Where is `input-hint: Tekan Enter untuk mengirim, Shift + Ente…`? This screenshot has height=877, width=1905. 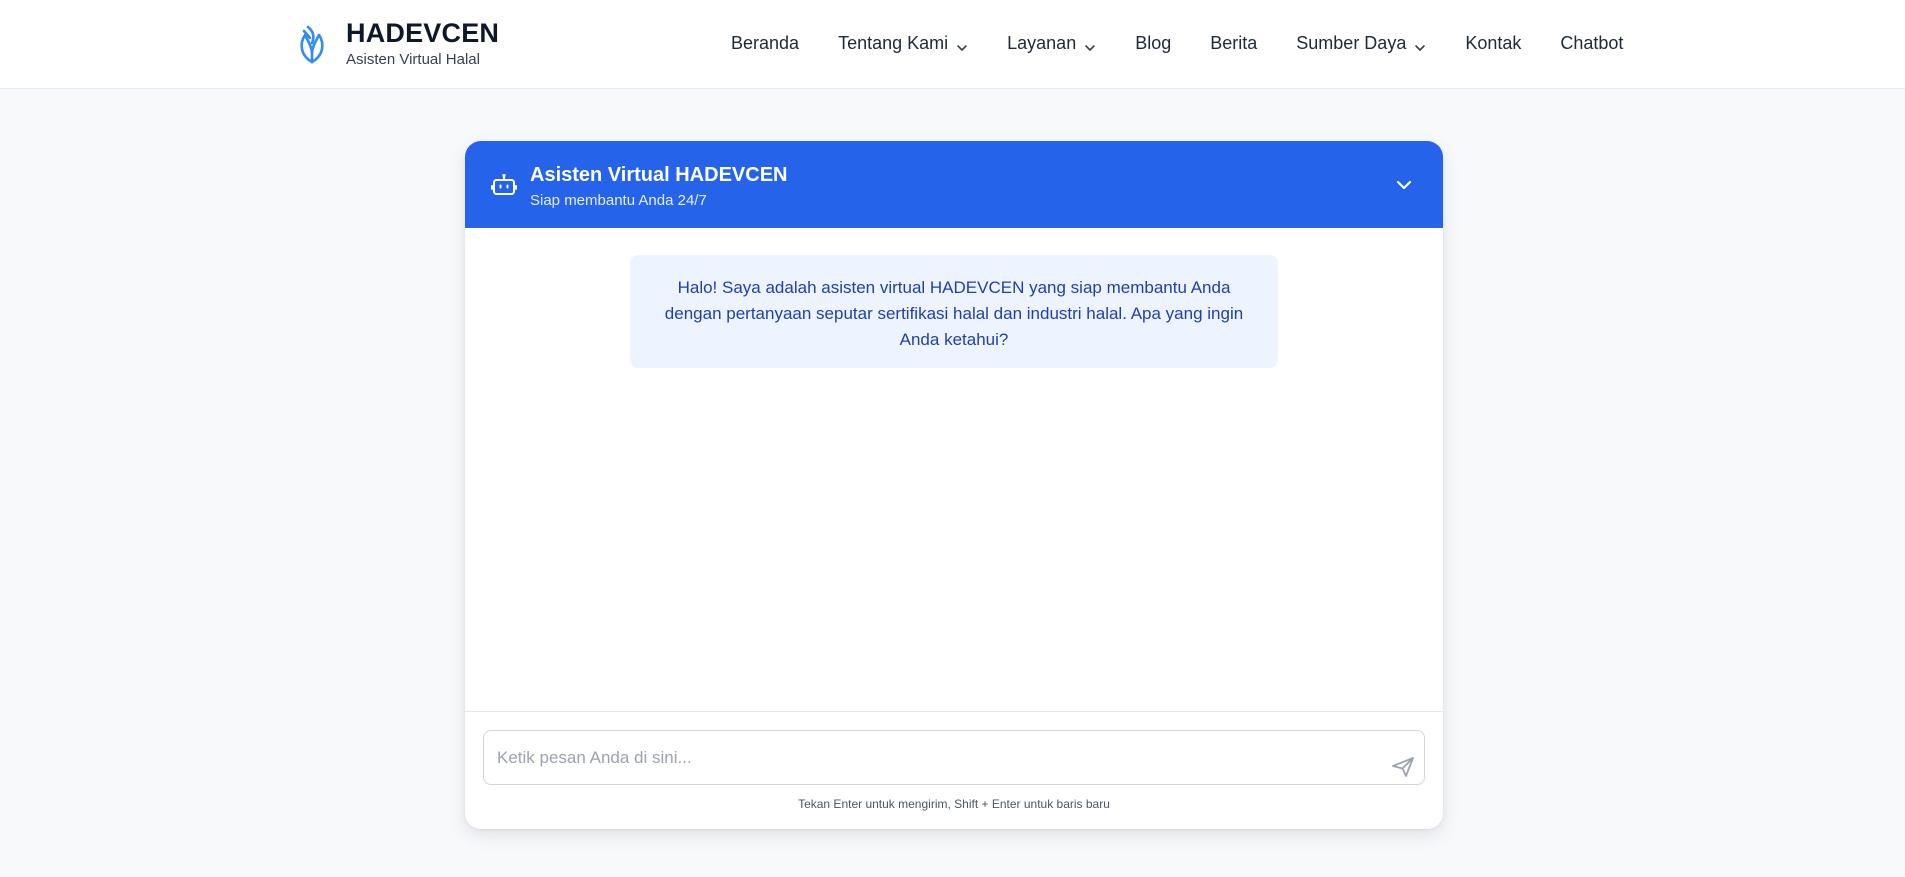 input-hint: Tekan Enter untuk mengirim, Shift + Ente… is located at coordinates (954, 804).